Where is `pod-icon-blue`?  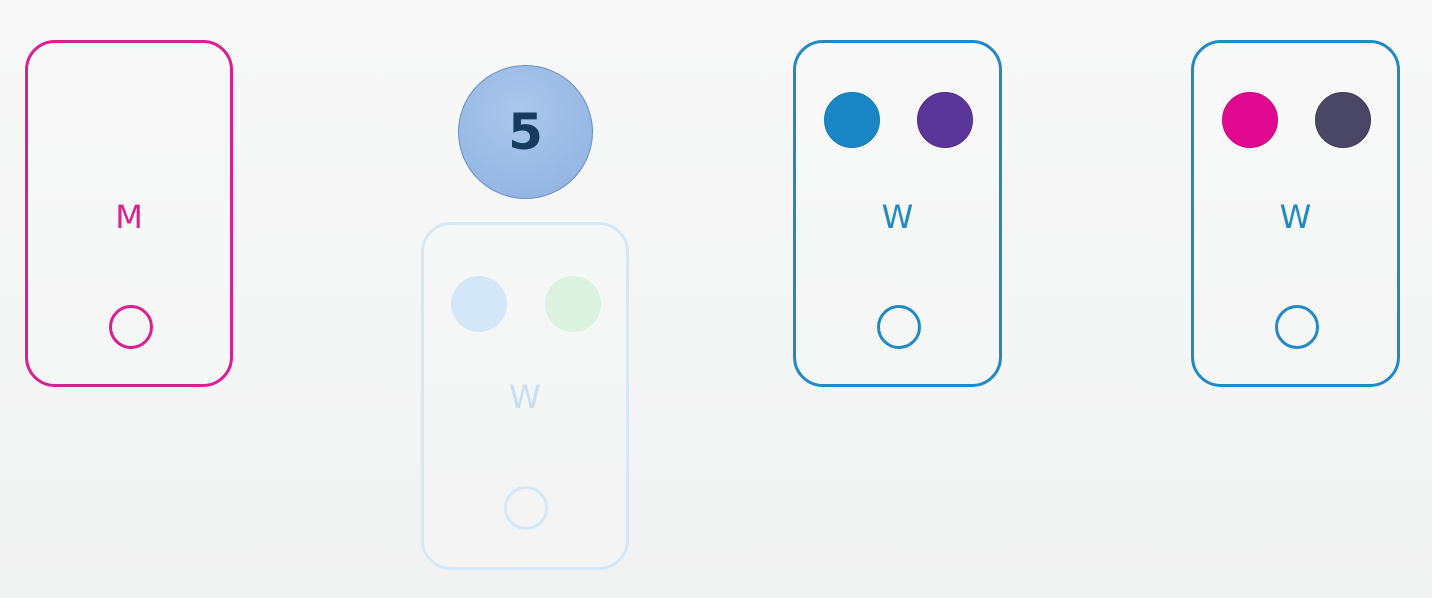 pod-icon-blue is located at coordinates (852, 120).